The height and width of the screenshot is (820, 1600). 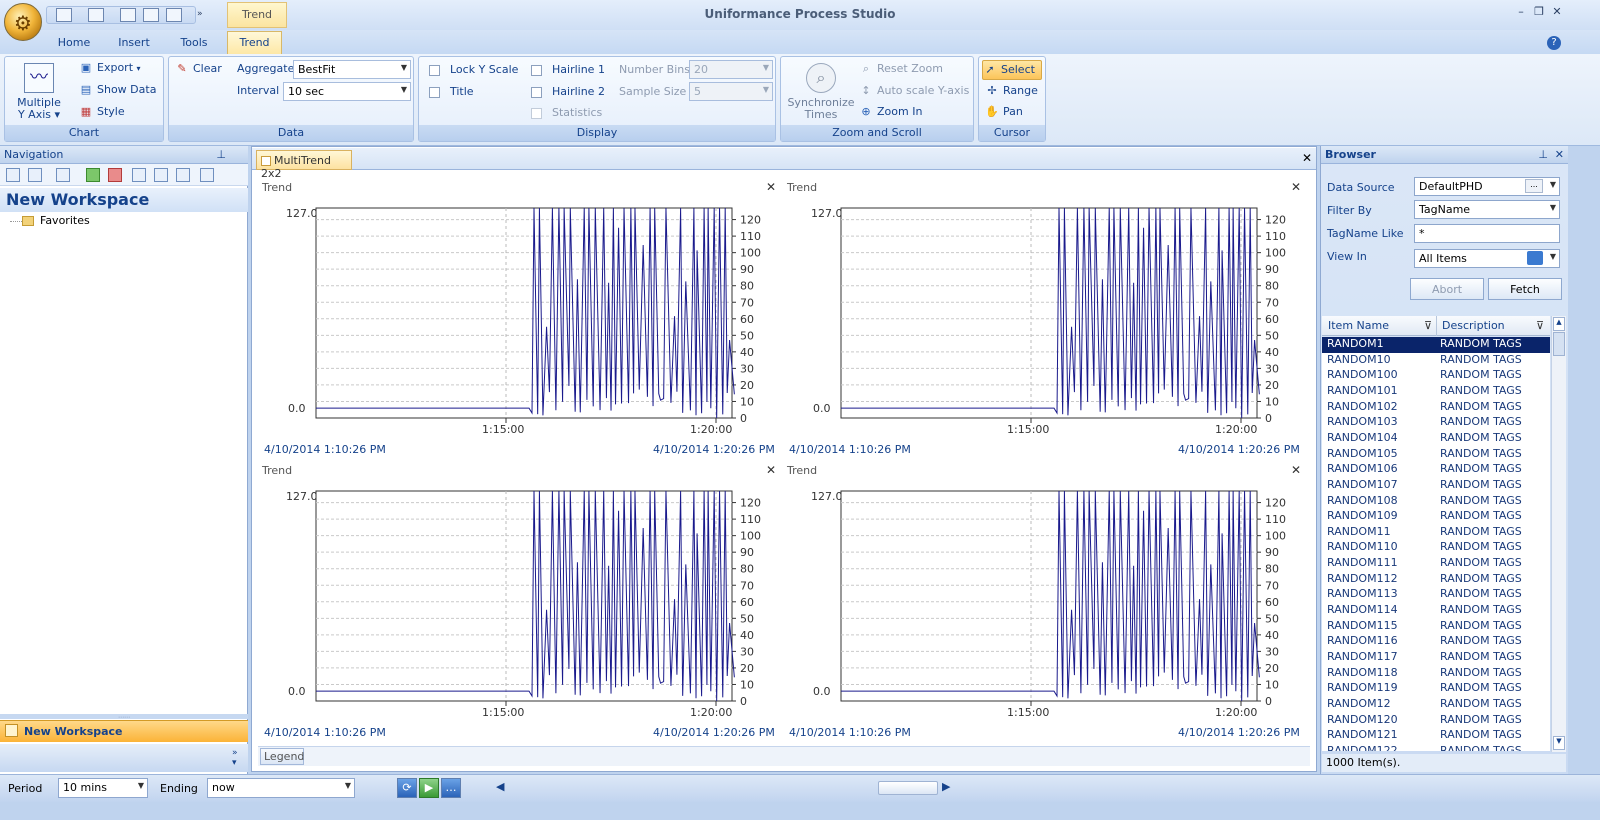 What do you see at coordinates (1436, 486) in the screenshot?
I see `list-item: RANDOM107 RANDOM TAGS` at bounding box center [1436, 486].